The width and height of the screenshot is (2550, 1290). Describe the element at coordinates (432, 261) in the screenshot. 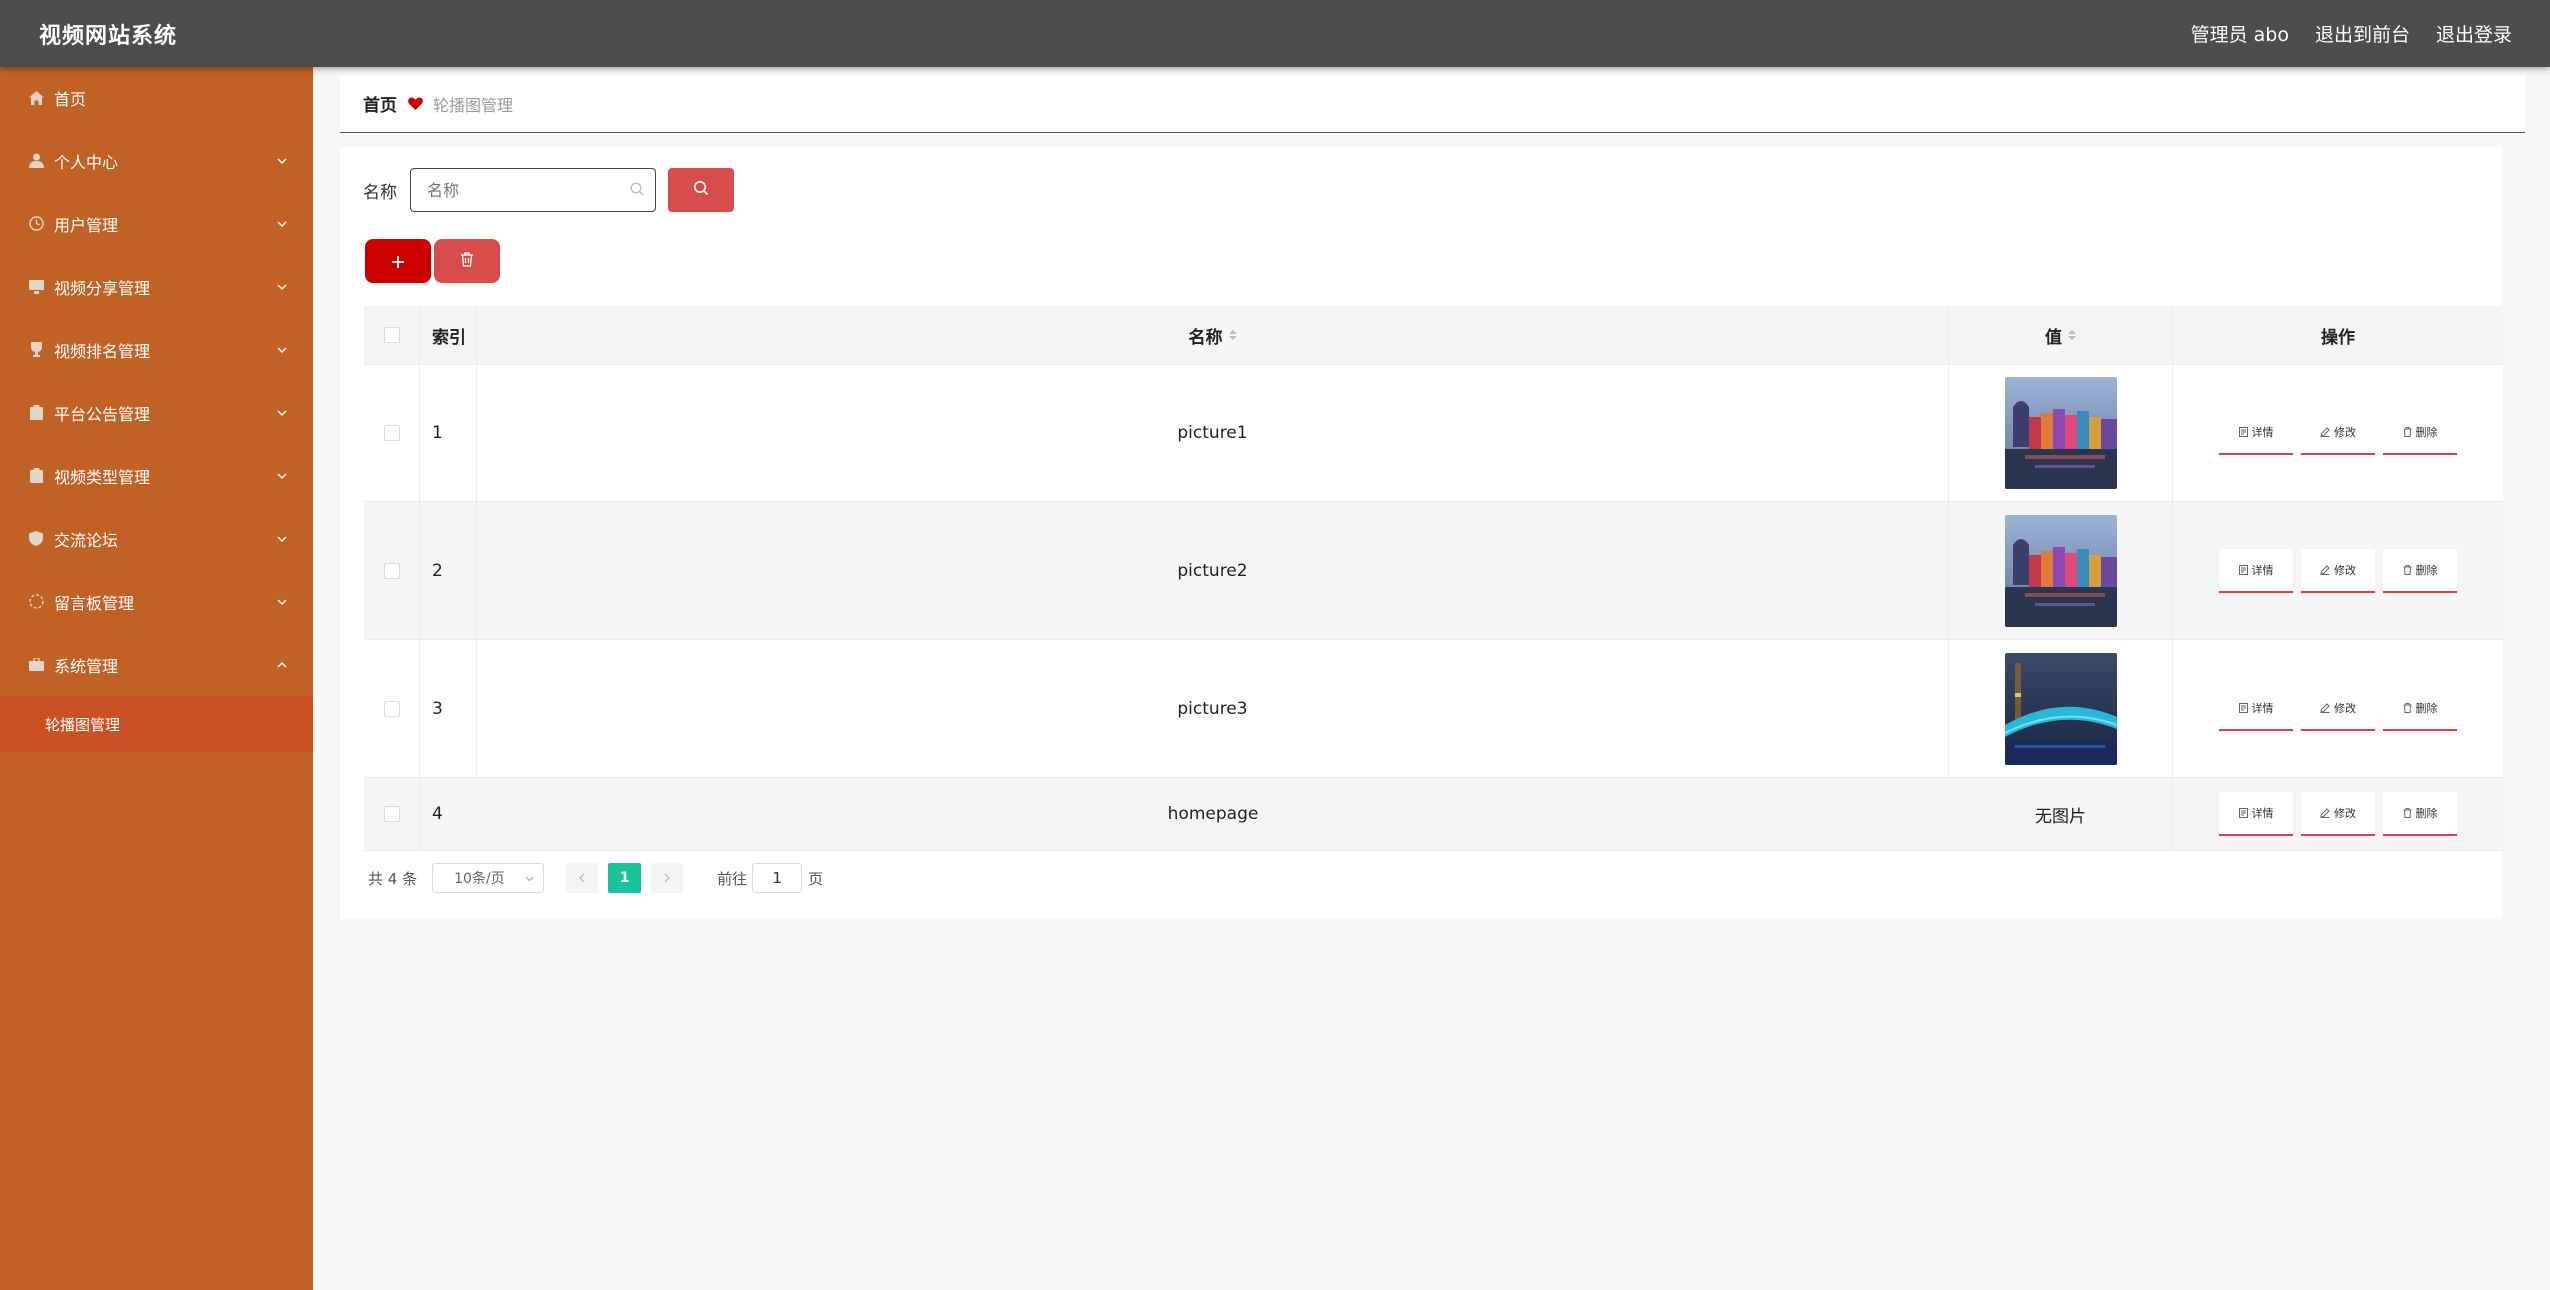

I see `action-toolbar` at that location.